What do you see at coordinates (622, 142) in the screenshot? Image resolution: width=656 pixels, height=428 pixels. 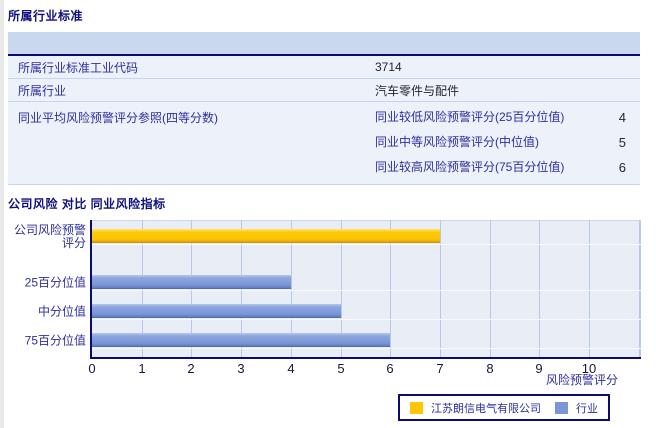 I see `quartile-value: 5` at bounding box center [622, 142].